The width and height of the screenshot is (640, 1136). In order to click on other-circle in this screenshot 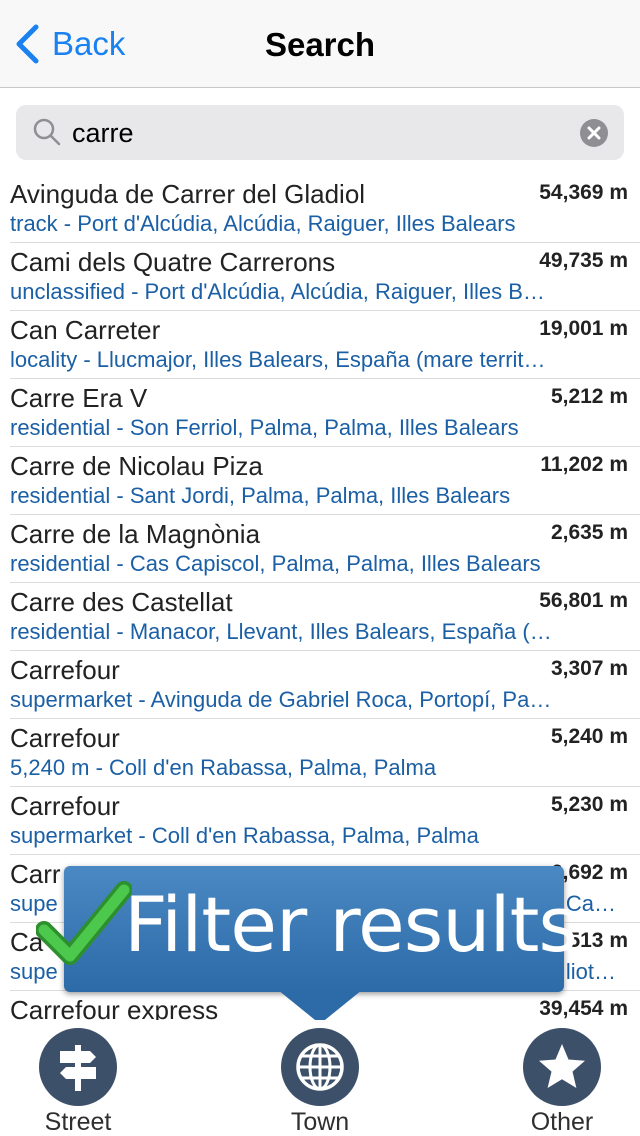, I will do `click(562, 1067)`.